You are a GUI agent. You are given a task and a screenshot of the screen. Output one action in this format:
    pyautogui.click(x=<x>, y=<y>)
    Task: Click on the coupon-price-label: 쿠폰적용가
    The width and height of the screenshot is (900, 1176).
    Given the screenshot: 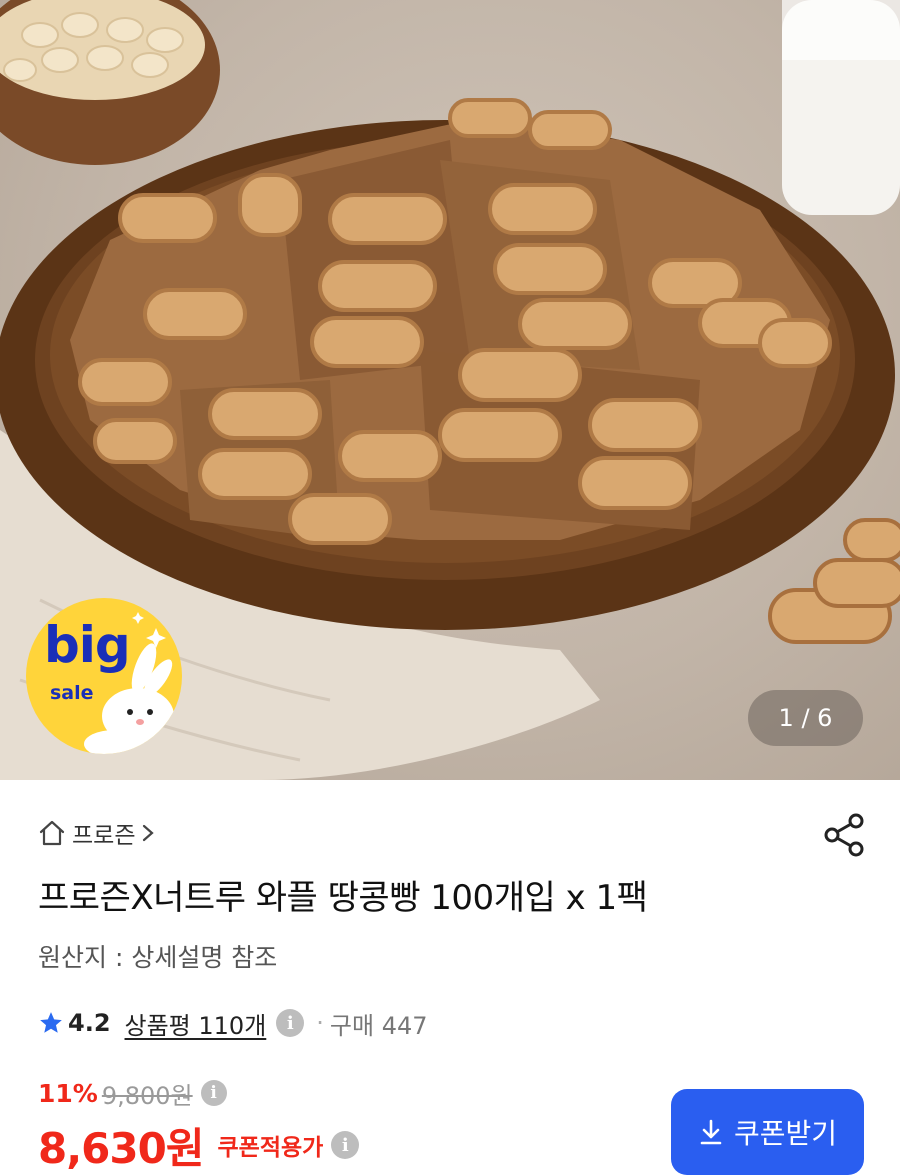 What is the action you would take?
    pyautogui.click(x=270, y=1148)
    